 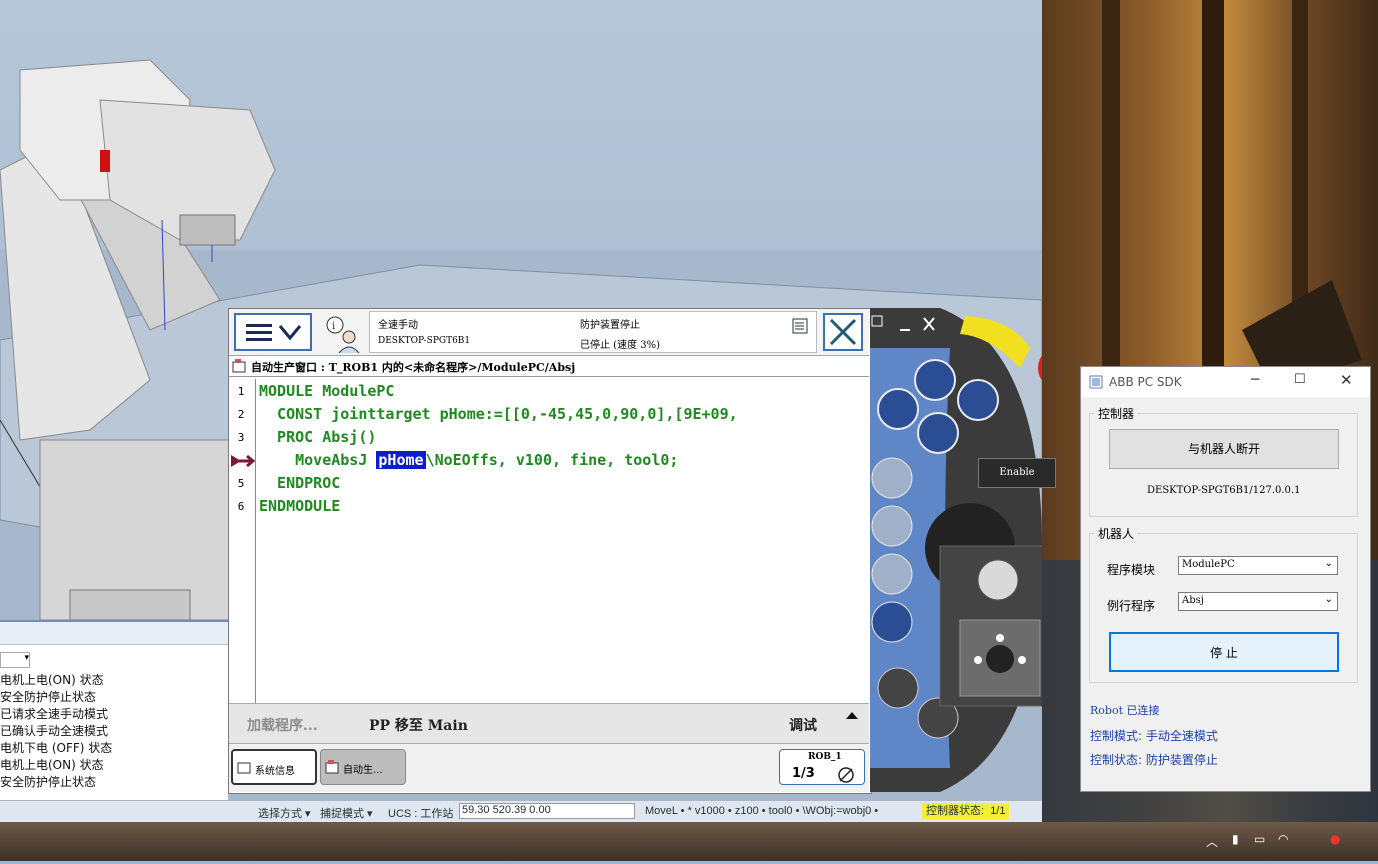 I want to click on minimize-button: ─, so click(x=1255, y=380).